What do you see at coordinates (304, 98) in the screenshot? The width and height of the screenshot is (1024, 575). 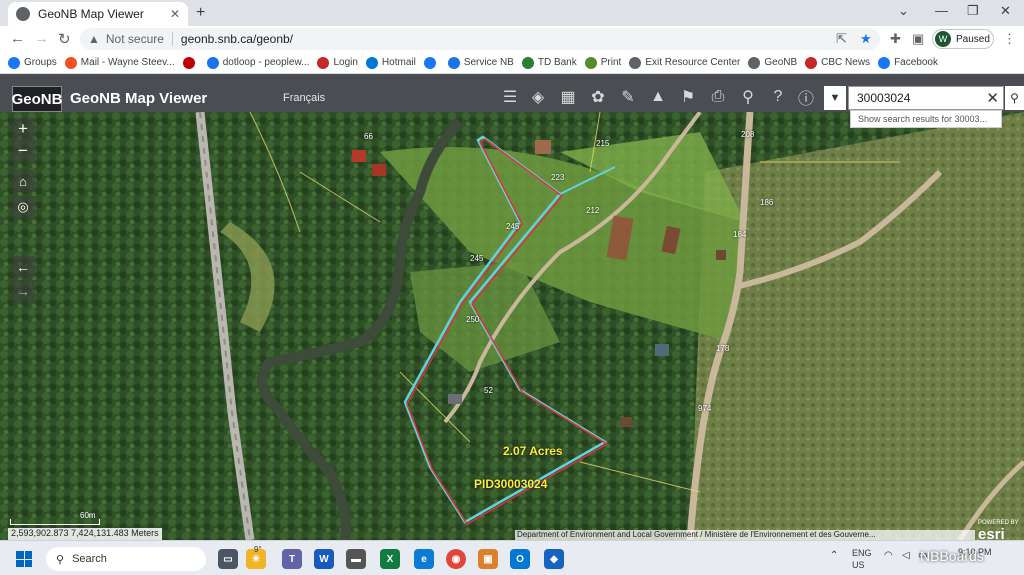 I see `language-toggle: Français` at bounding box center [304, 98].